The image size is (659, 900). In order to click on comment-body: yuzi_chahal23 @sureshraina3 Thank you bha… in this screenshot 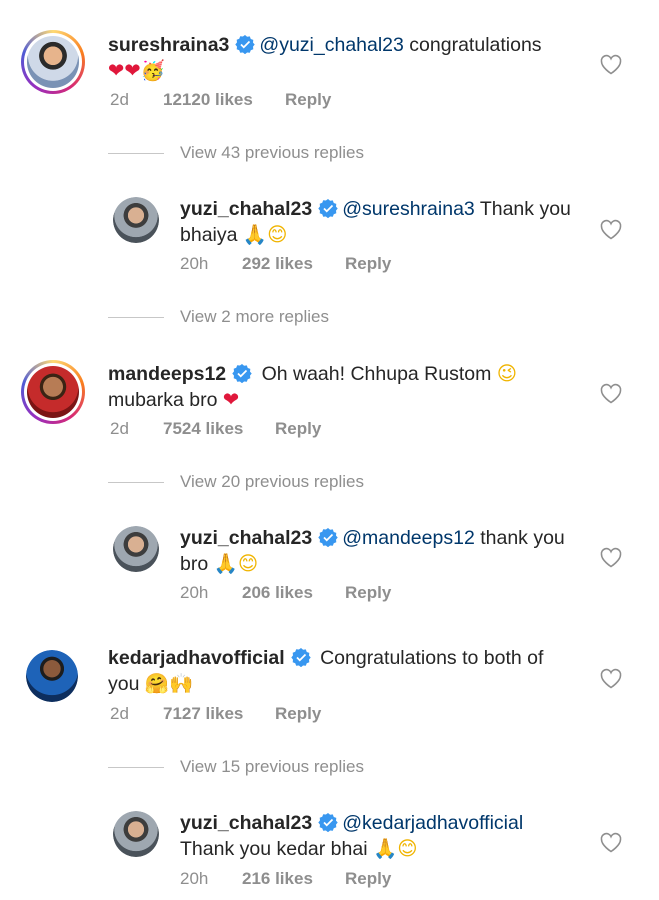, I will do `click(390, 222)`.